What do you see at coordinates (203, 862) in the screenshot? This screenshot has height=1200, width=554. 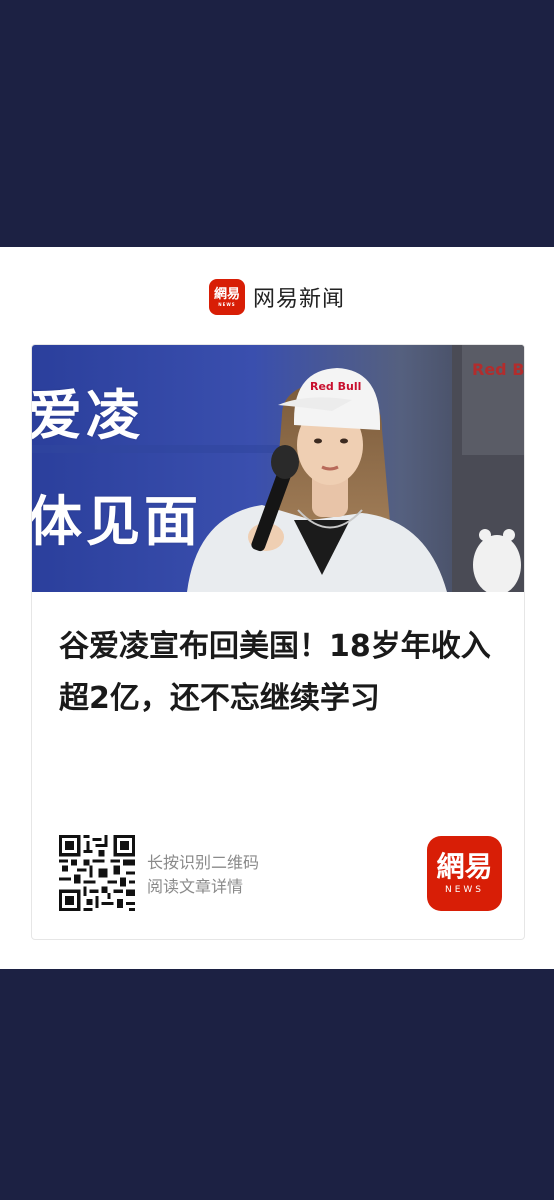 I see `qr-line1: 长按识别二维码` at bounding box center [203, 862].